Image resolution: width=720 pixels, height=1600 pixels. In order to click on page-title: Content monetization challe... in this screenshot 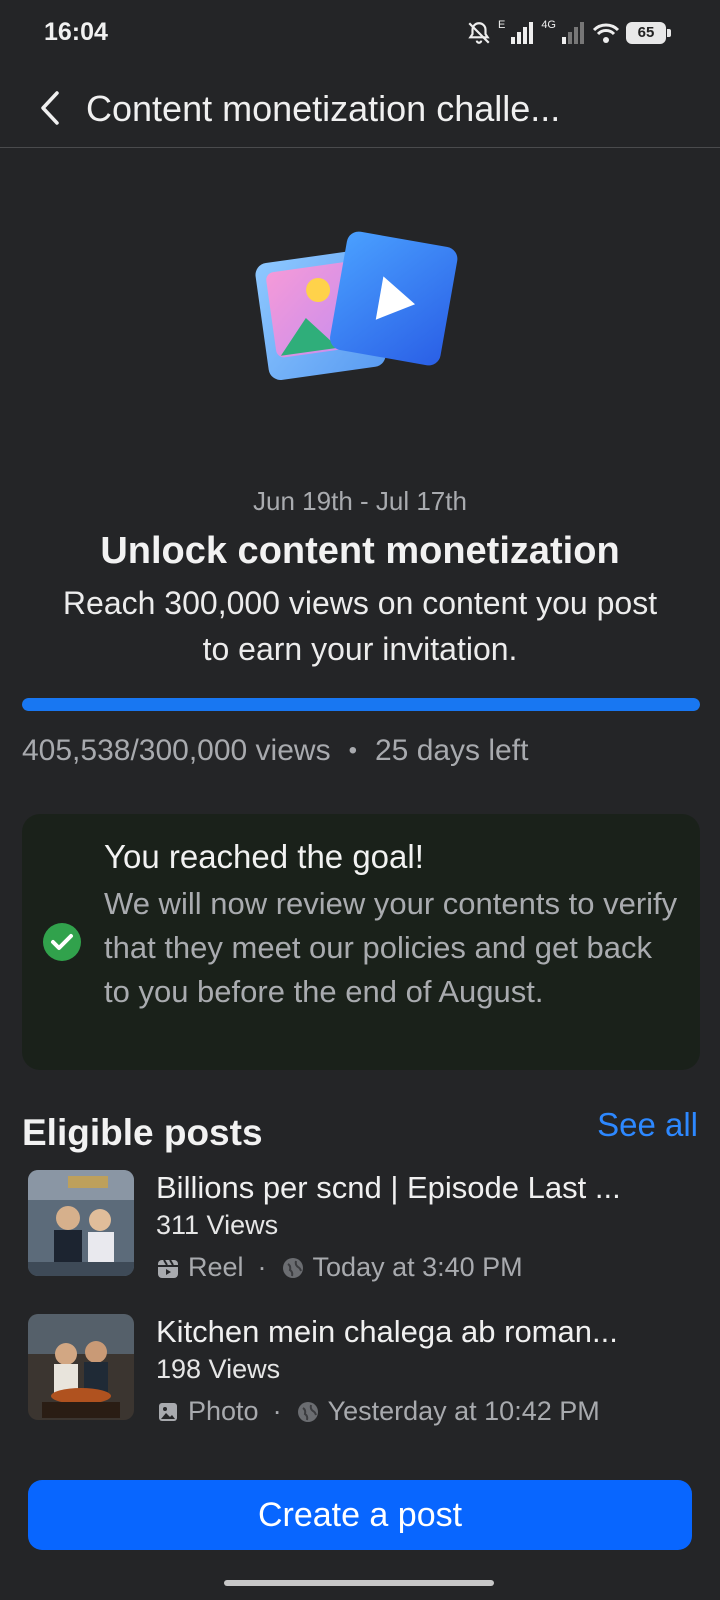, I will do `click(323, 108)`.